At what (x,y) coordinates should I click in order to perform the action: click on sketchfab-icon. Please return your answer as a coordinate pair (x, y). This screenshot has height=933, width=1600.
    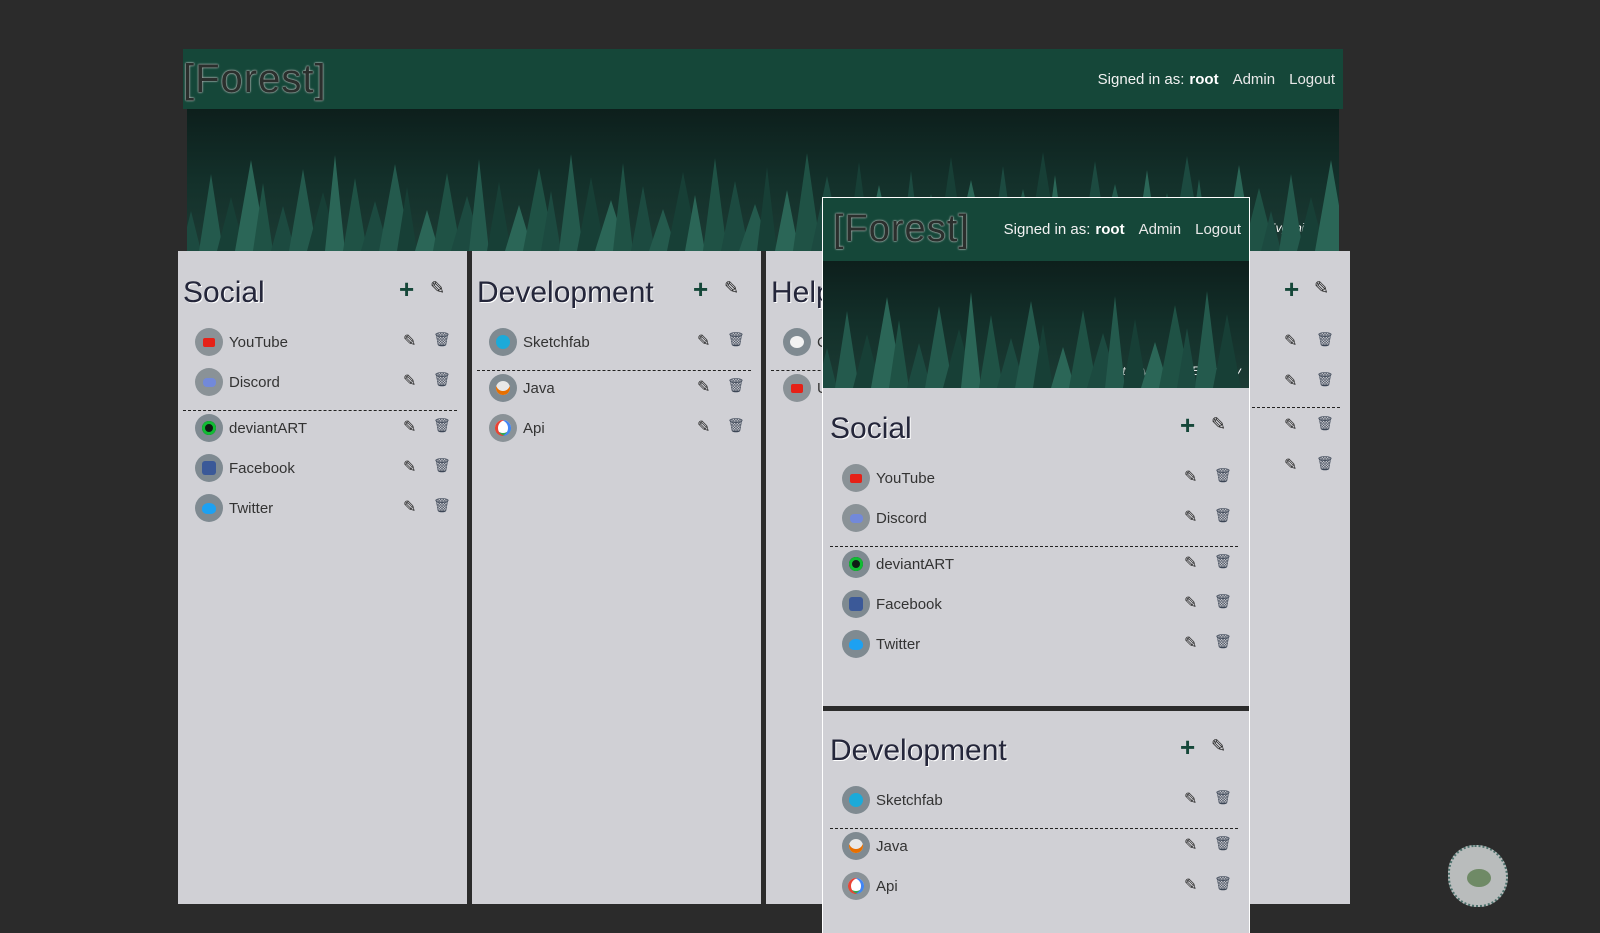
    Looking at the image, I should click on (503, 342).